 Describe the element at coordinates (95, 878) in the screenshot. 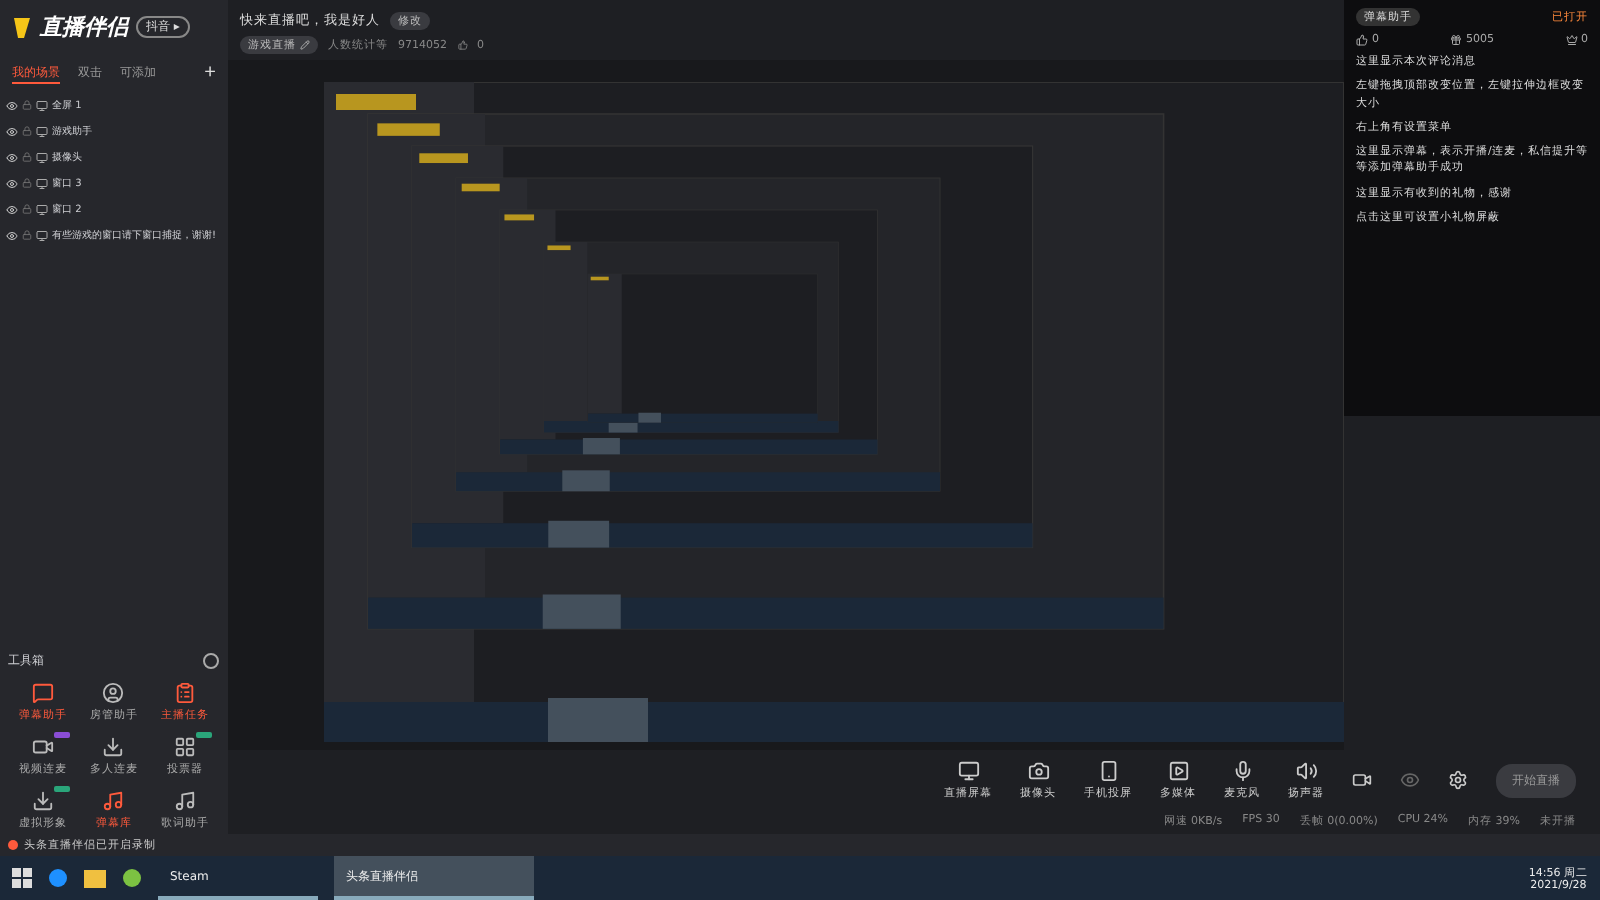

I see `folder-icon` at that location.